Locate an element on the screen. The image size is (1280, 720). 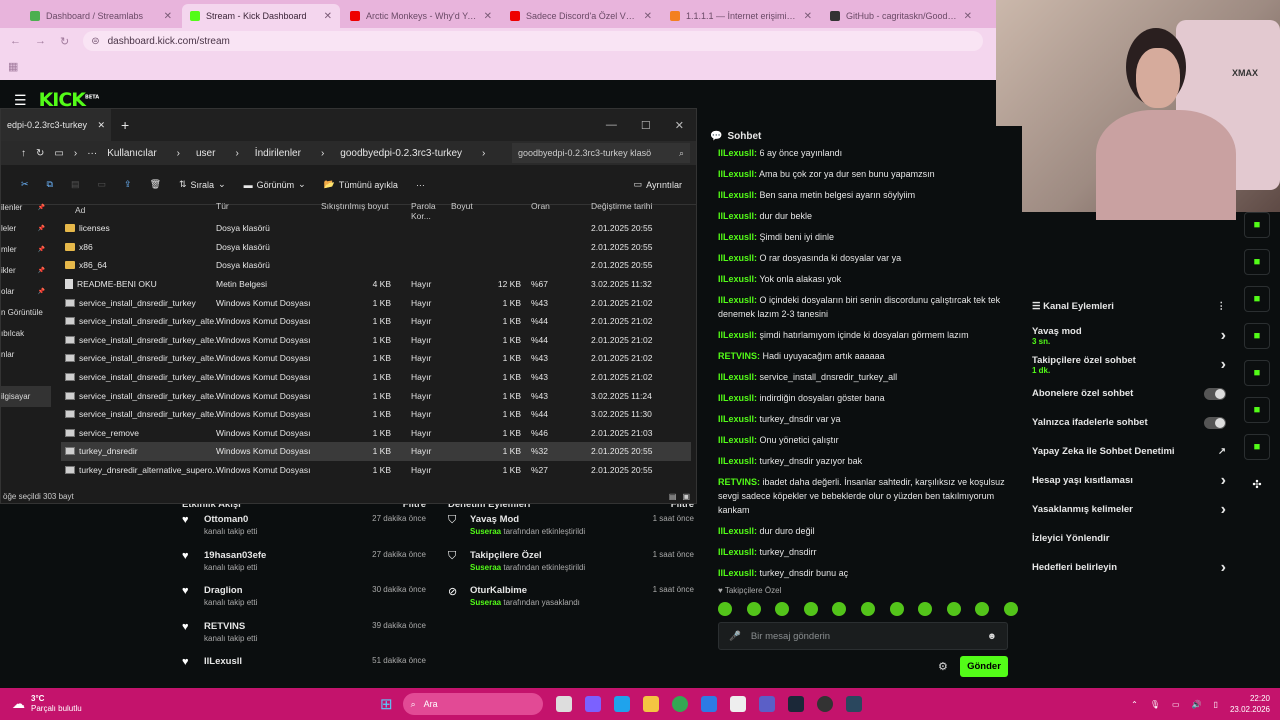
chat-settings-icon: ⚙ is located at coordinates (943, 666).